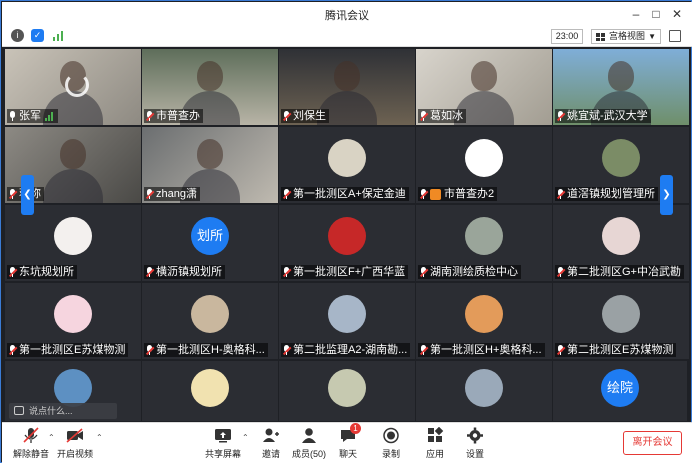 This screenshot has width=692, height=463. I want to click on close-icon: ✕, so click(677, 14).